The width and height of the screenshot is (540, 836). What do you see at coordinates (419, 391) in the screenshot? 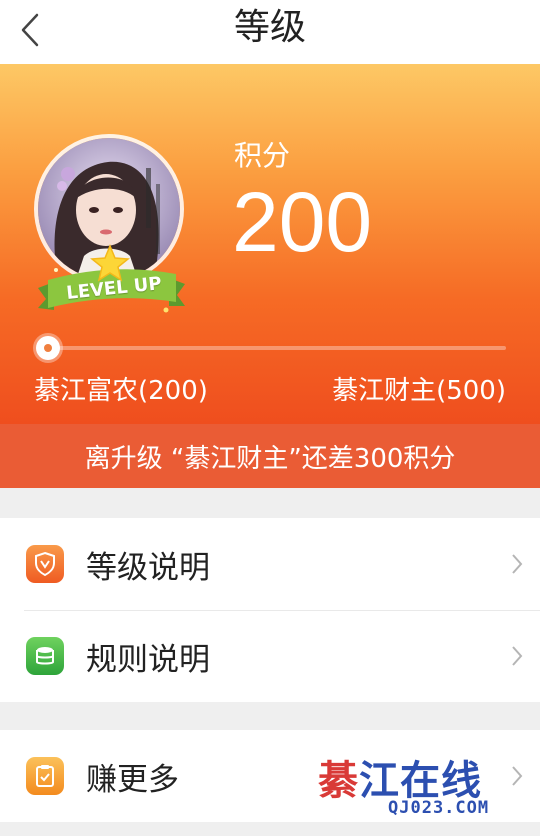
I see `next-level-label: 綦江财主(500)` at bounding box center [419, 391].